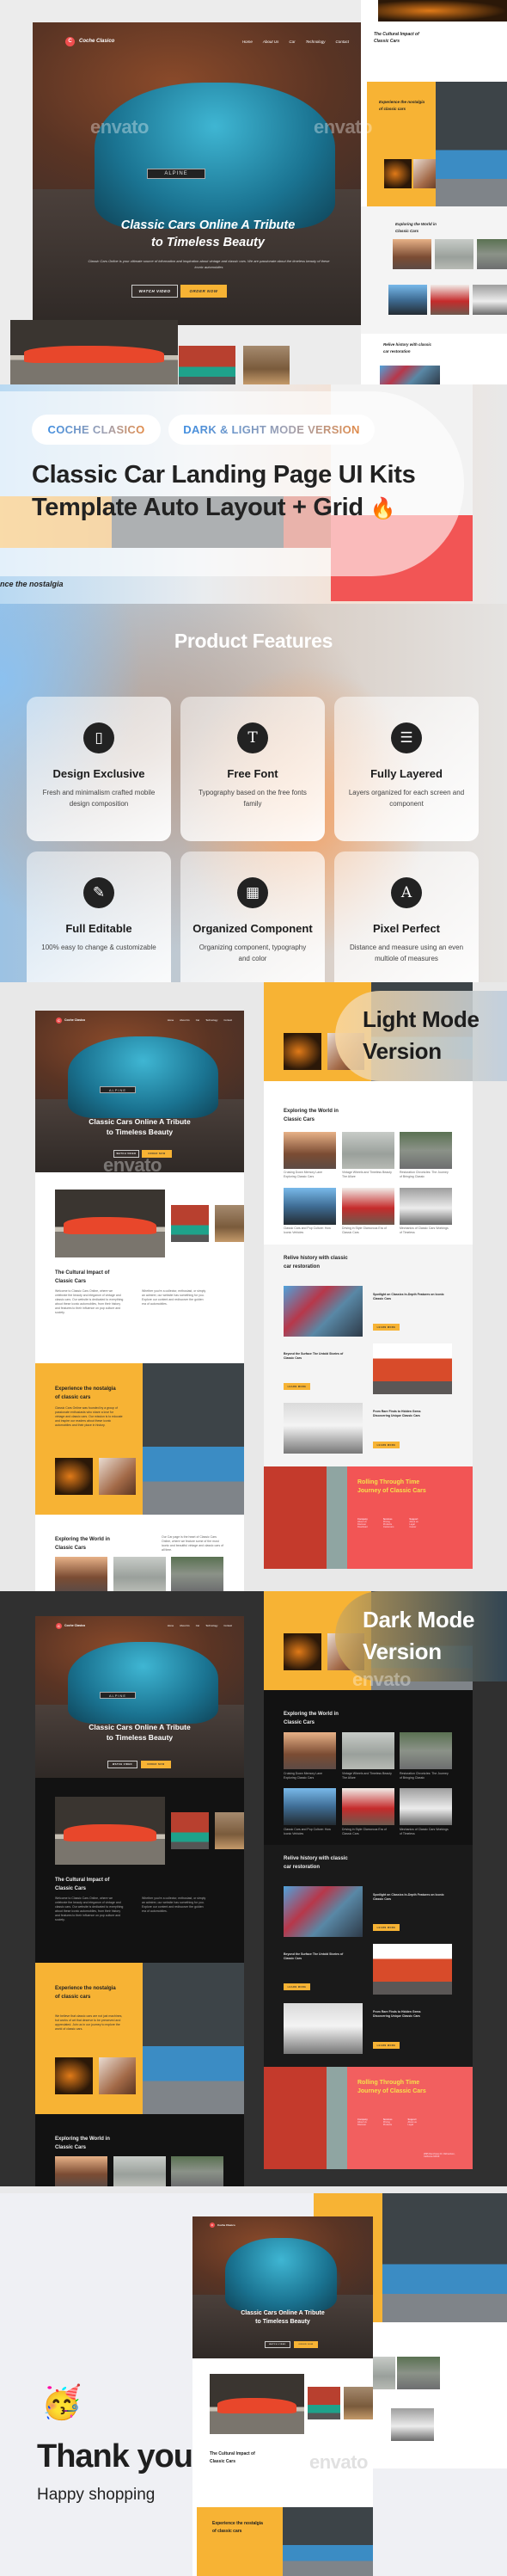  Describe the element at coordinates (224, 475) in the screenshot. I see `main-title-line1: Classic Car Landing Page UI Kits` at that location.